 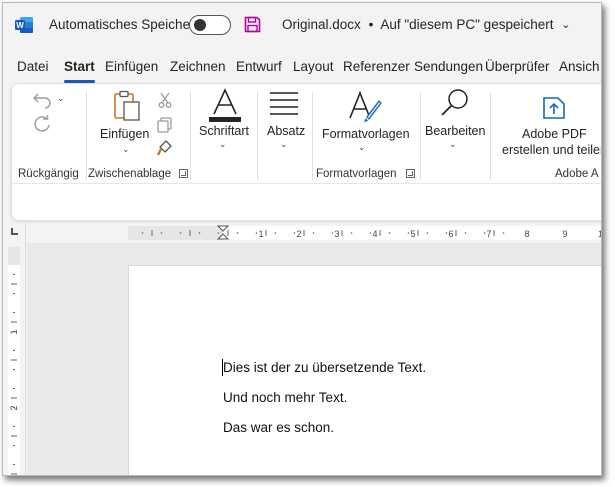 What do you see at coordinates (164, 148) in the screenshot?
I see `format-painter-icon` at bounding box center [164, 148].